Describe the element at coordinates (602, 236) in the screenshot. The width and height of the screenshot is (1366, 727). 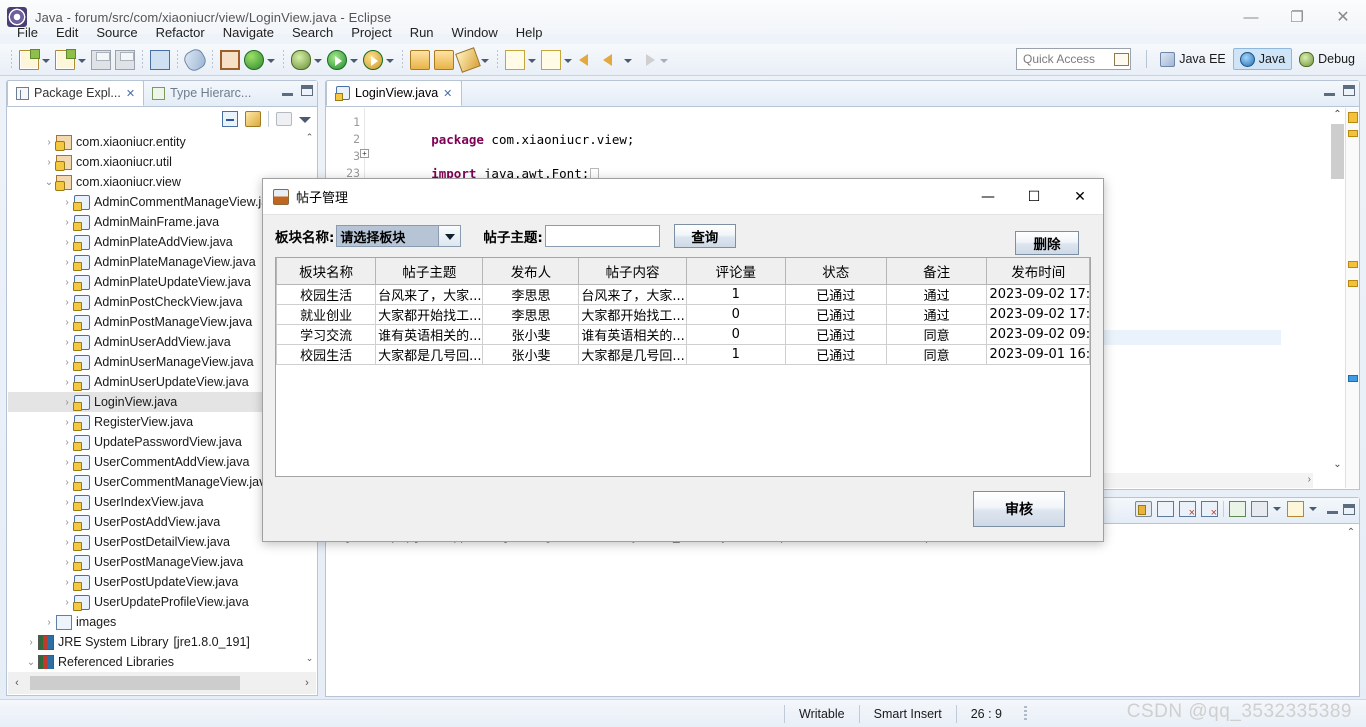
I see `post-topic-input` at that location.